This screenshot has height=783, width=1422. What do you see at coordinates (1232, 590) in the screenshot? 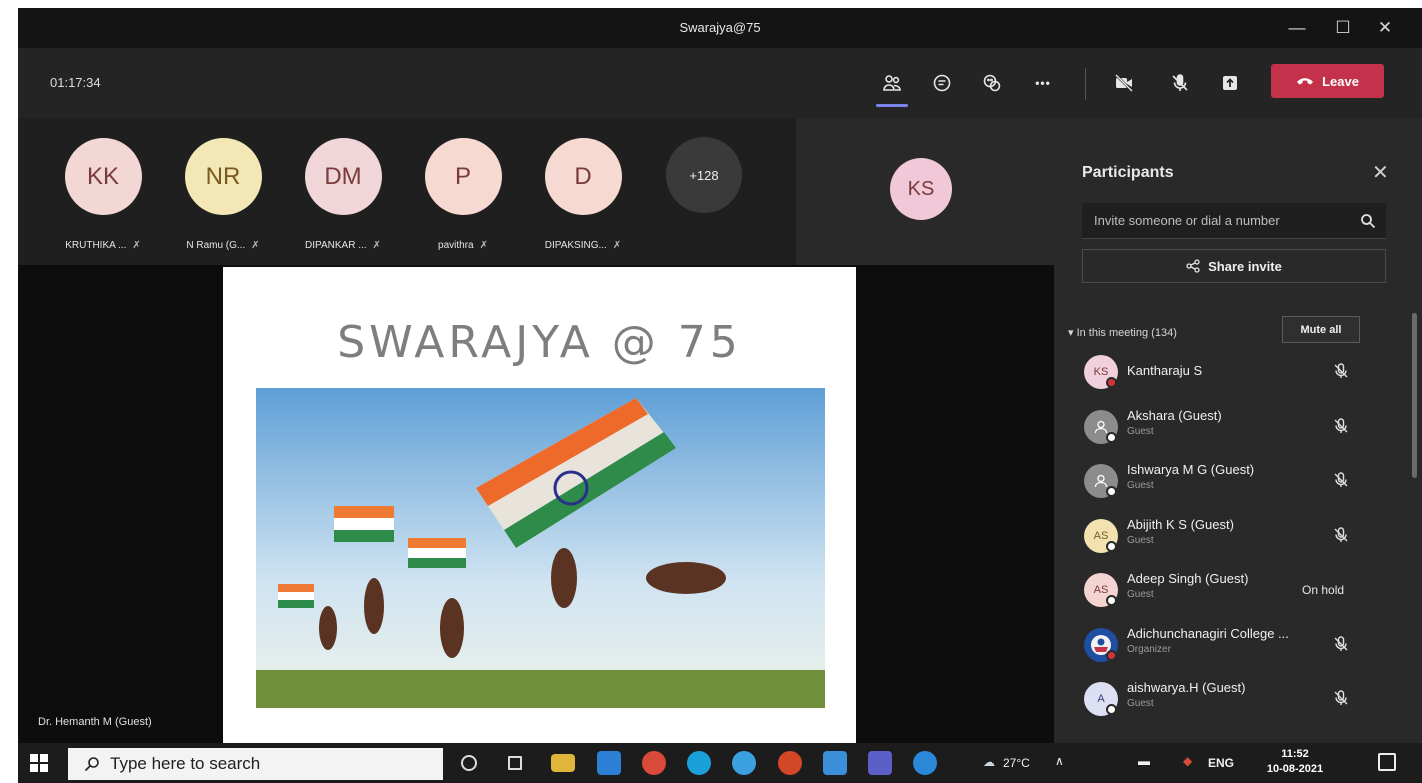
I see `list-item: AS Adeep Singh (Guest) Guest On hold` at bounding box center [1232, 590].